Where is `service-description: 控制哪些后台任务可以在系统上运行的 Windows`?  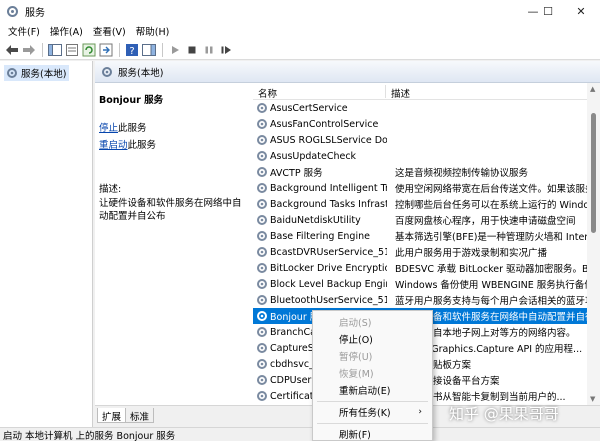
service-description: 控制哪些后台任务可以在系统上运行的 Windows is located at coordinates (491, 205).